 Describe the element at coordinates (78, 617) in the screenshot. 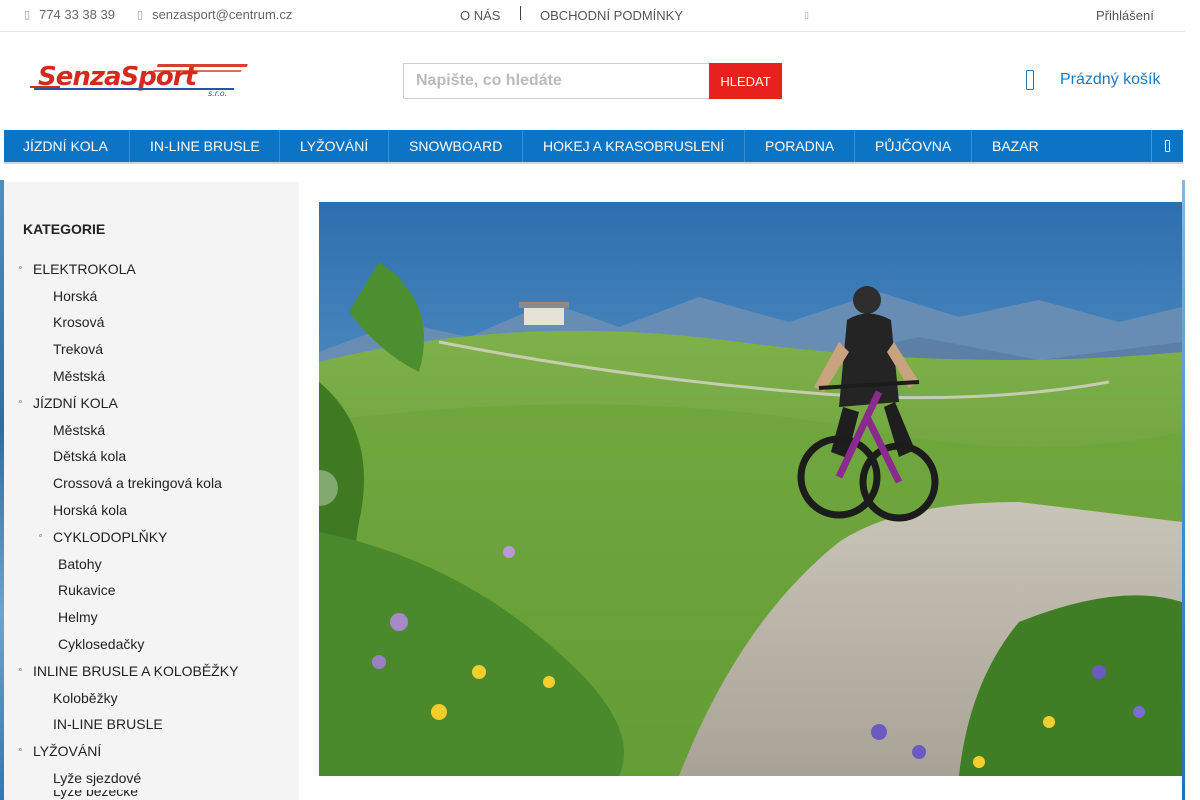

I see `subcategory-helmy: Helmy` at that location.